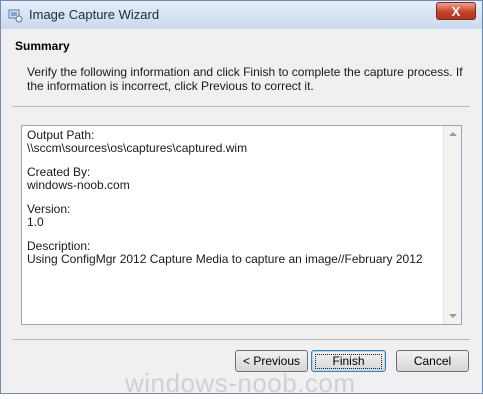  I want to click on created-by-value: windows-noob.com, so click(78, 184).